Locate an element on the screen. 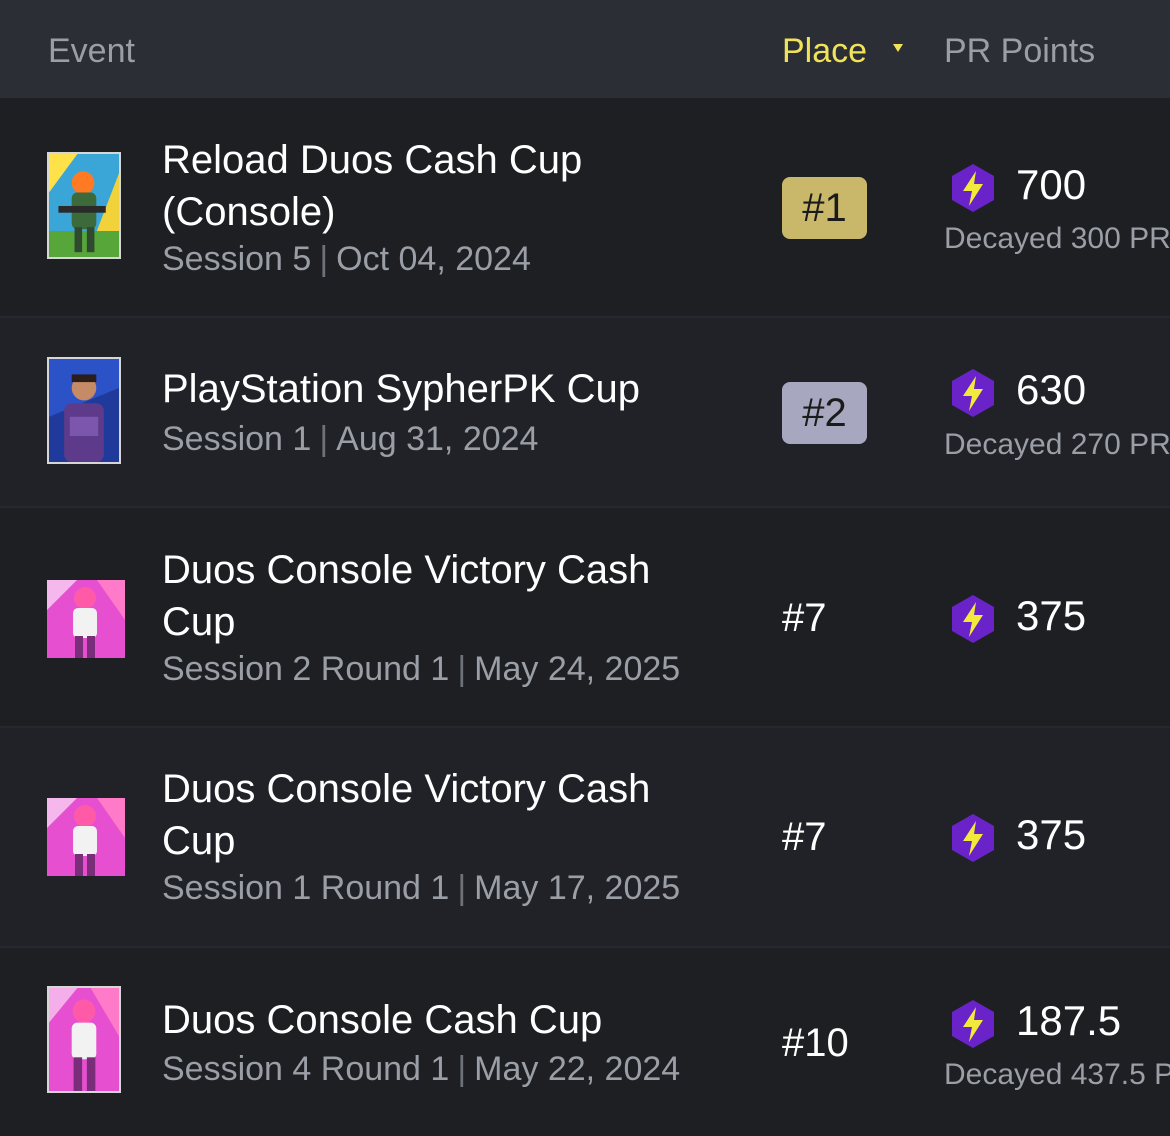 This screenshot has height=1136, width=1170. event-date: May 22, 2024 is located at coordinates (577, 1069).